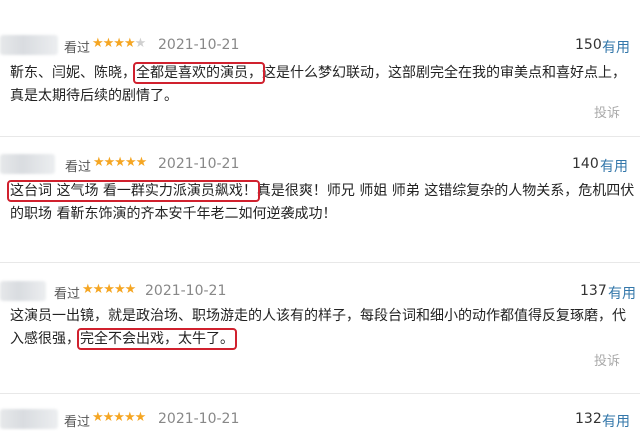  Describe the element at coordinates (585, 164) in the screenshot. I see `vote-count: 140` at that location.